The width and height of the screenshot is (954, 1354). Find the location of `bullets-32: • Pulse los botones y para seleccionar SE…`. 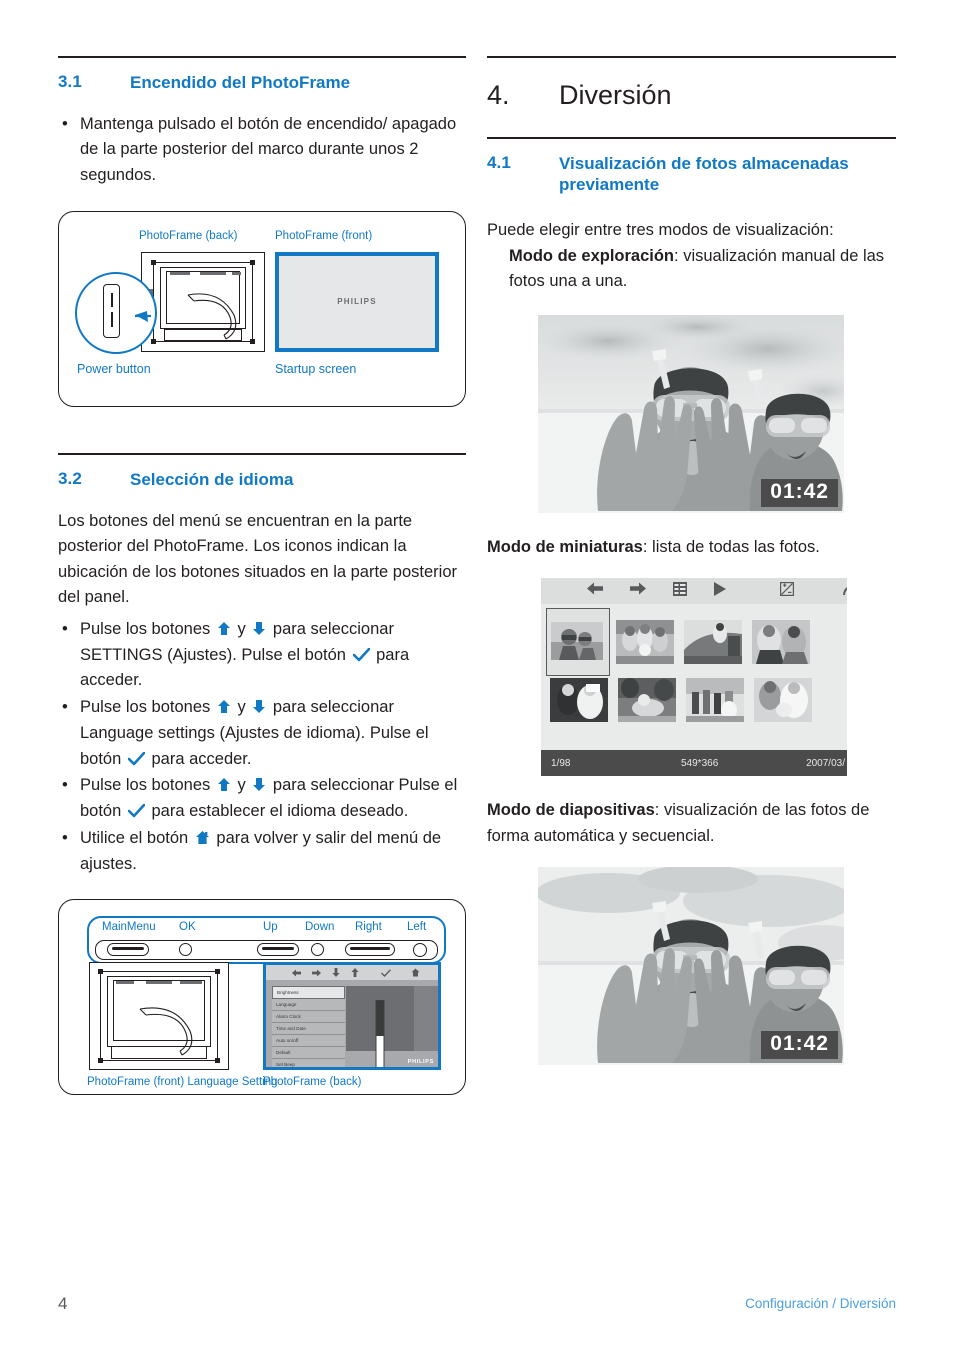

bullets-32: • Pulse los botones y para seleccionar SE… is located at coordinates (262, 747).